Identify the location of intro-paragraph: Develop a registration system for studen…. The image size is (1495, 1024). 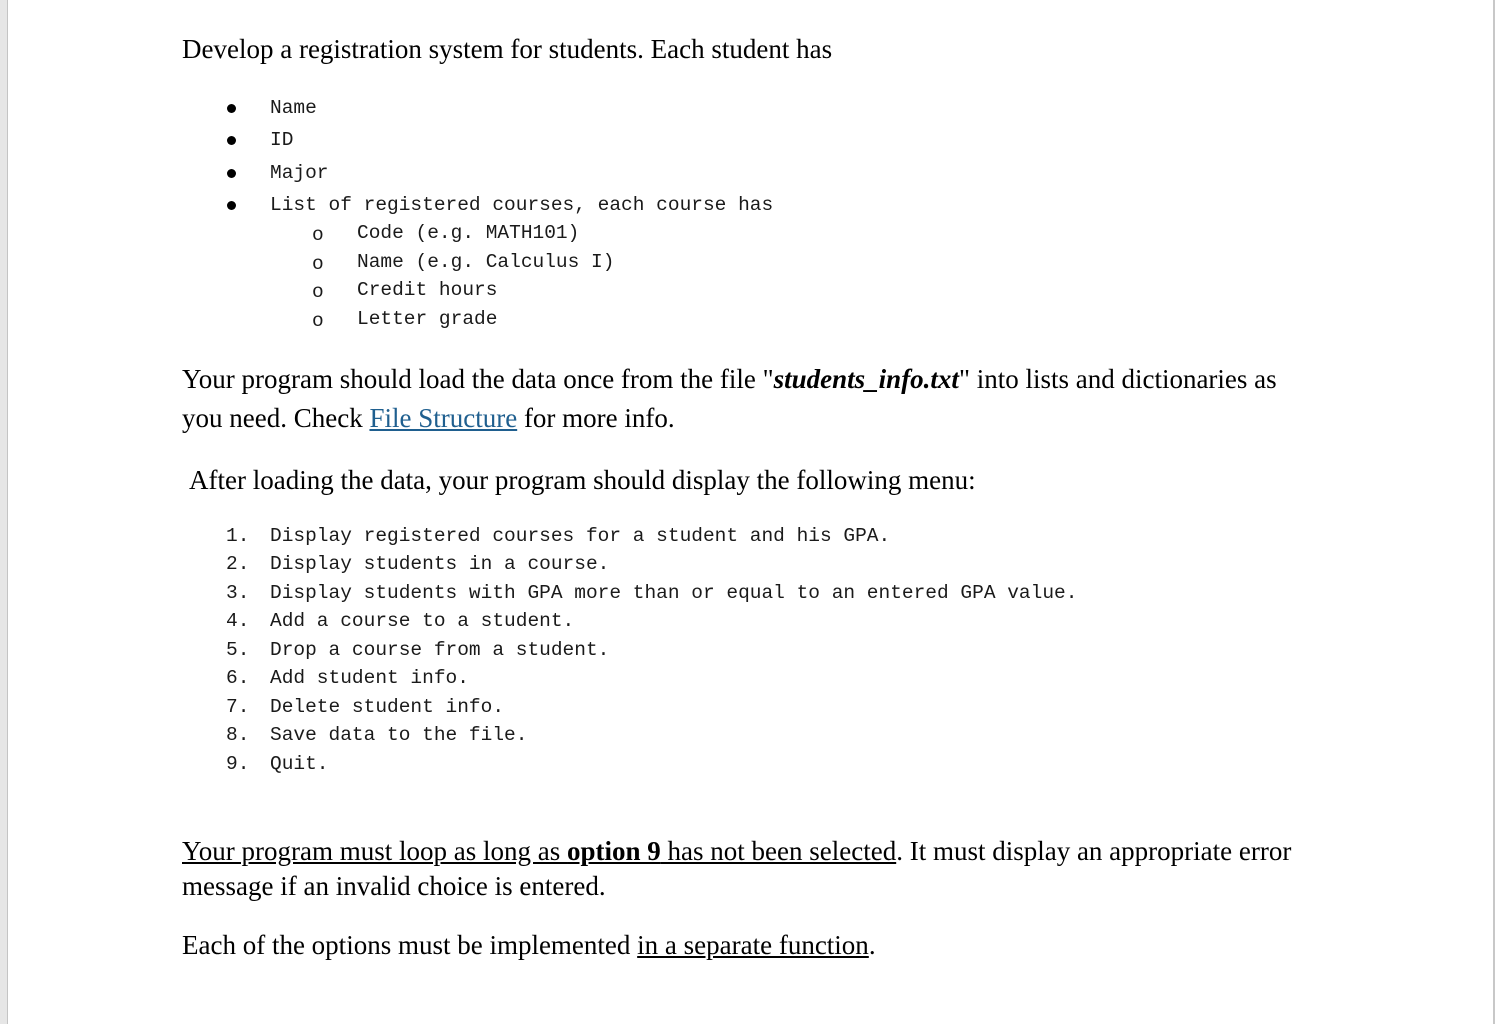
(507, 49).